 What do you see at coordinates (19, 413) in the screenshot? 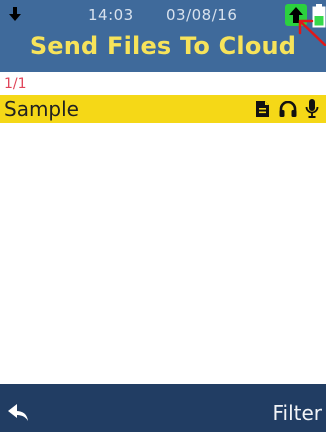
I see `back-arrow-icon` at bounding box center [19, 413].